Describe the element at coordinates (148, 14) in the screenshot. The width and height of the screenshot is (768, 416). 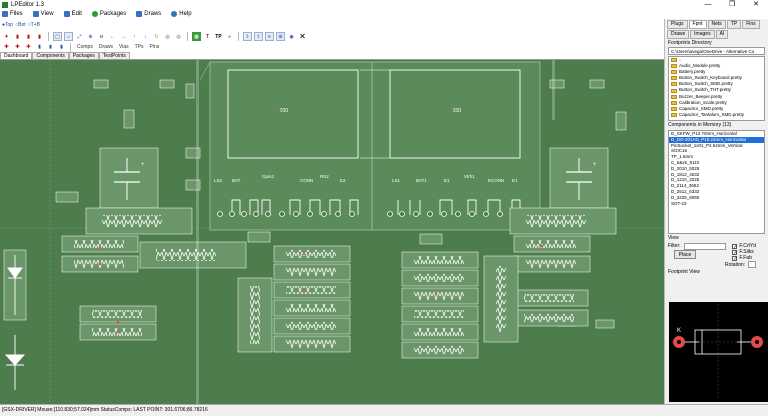
I see `menu-draws: Draws` at that location.